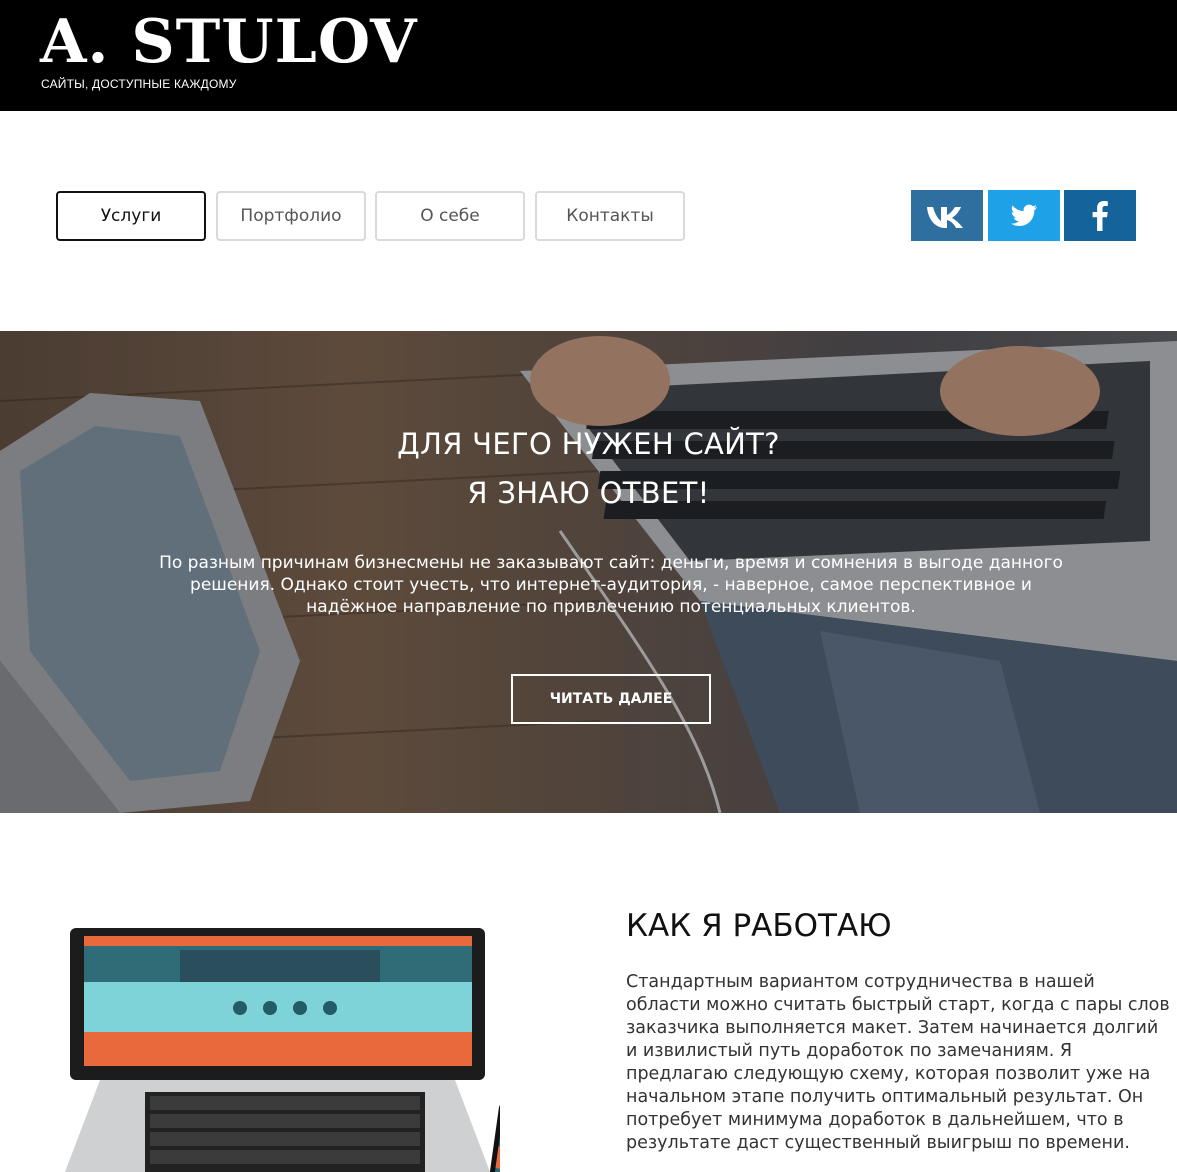  Describe the element at coordinates (610, 216) in the screenshot. I see `nav-item-contacts: Контакты` at that location.